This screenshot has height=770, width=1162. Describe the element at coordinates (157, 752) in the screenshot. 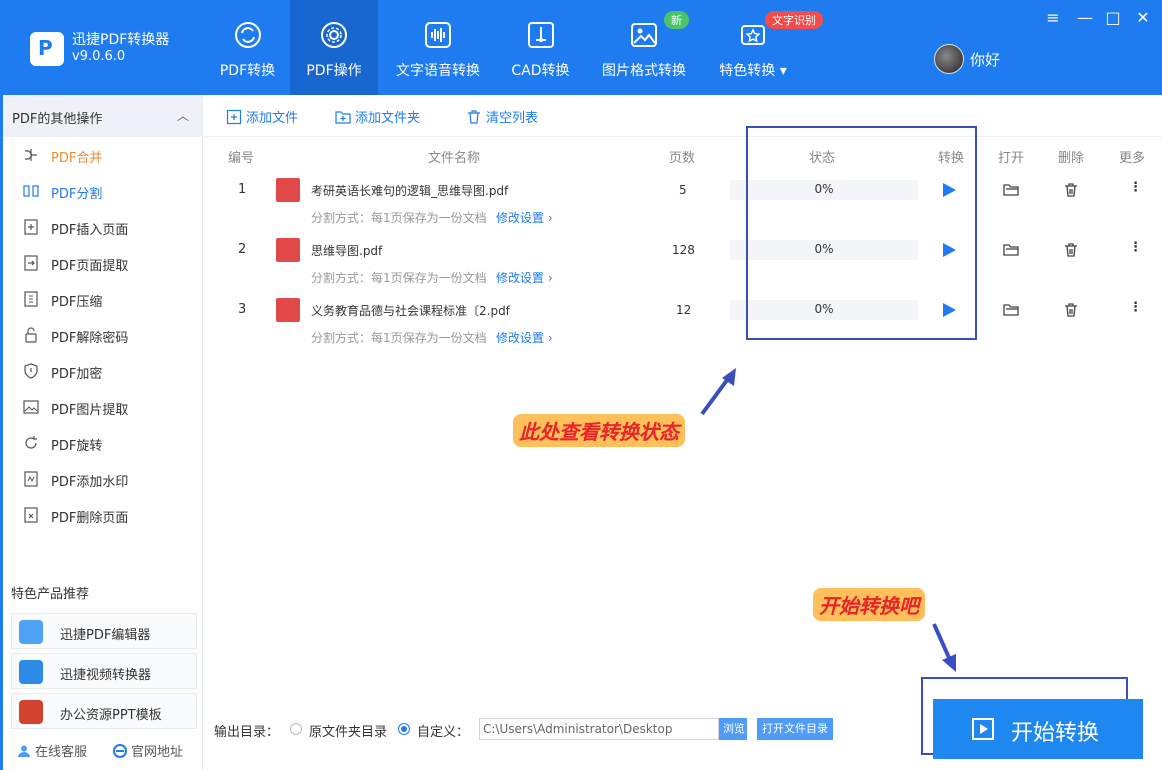

I see `website-label: 官网地址` at that location.